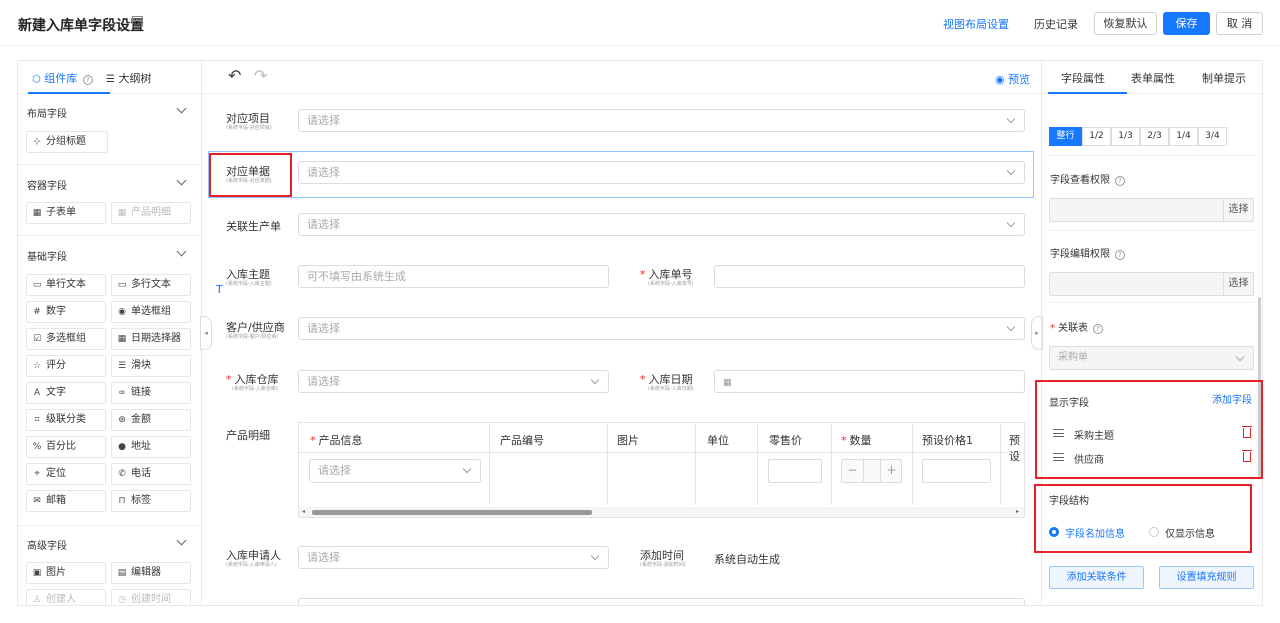  What do you see at coordinates (128, 78) in the screenshot?
I see `tab-outline: ☰ 大纲树` at bounding box center [128, 78].